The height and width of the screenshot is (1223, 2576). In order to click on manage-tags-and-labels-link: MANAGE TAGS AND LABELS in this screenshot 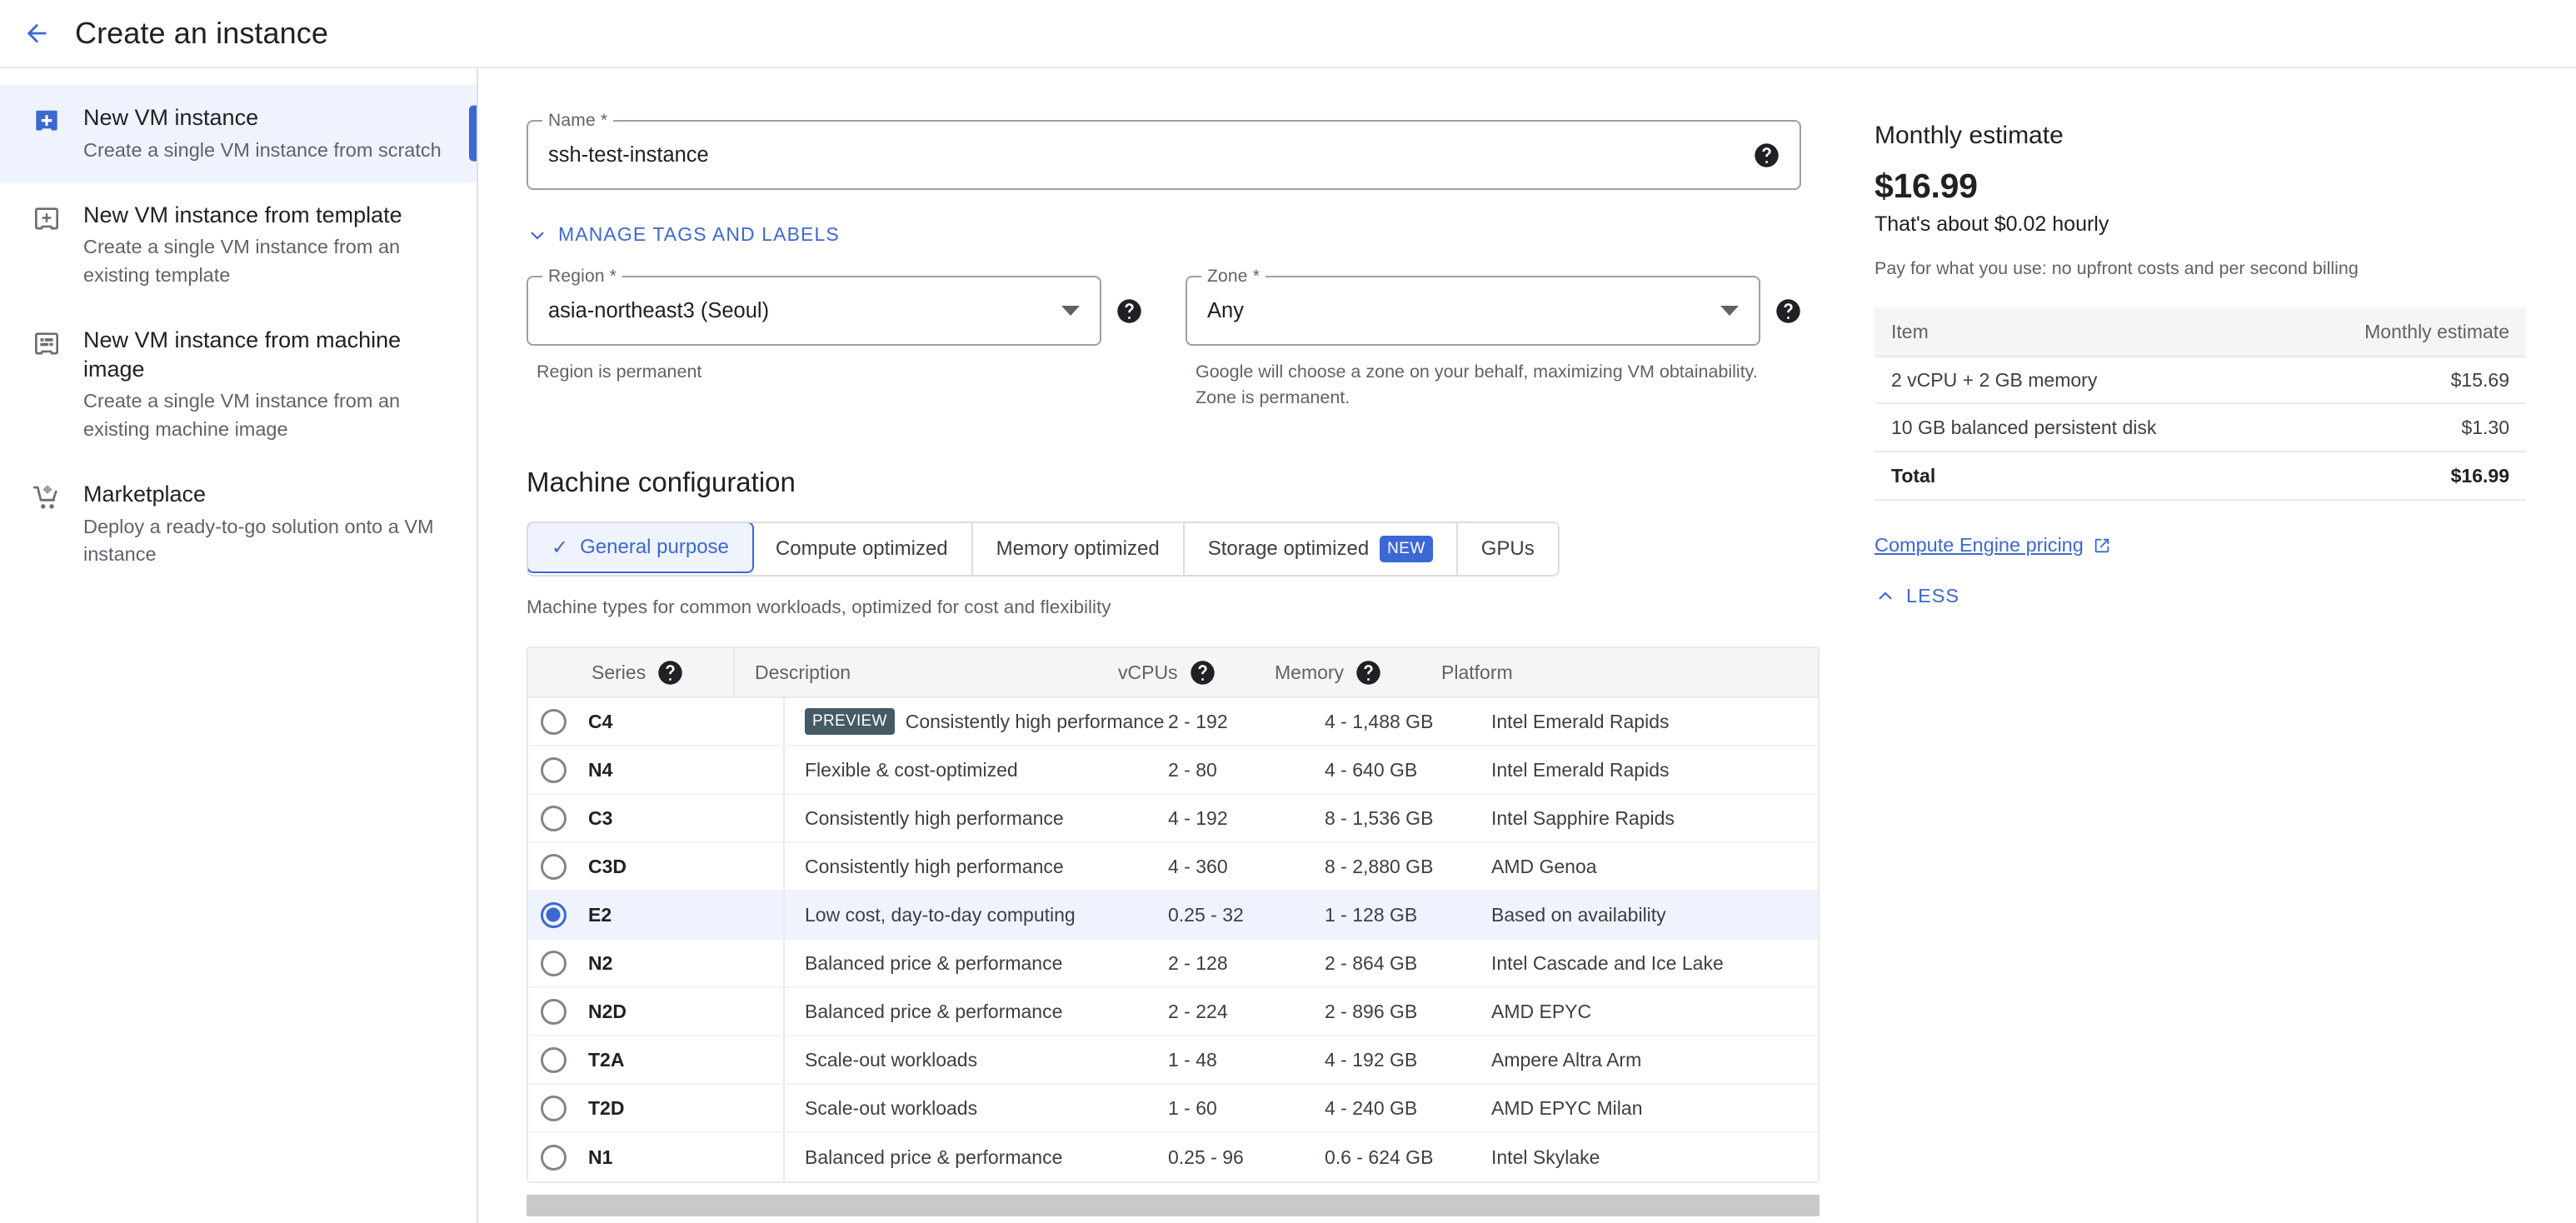, I will do `click(683, 234)`.